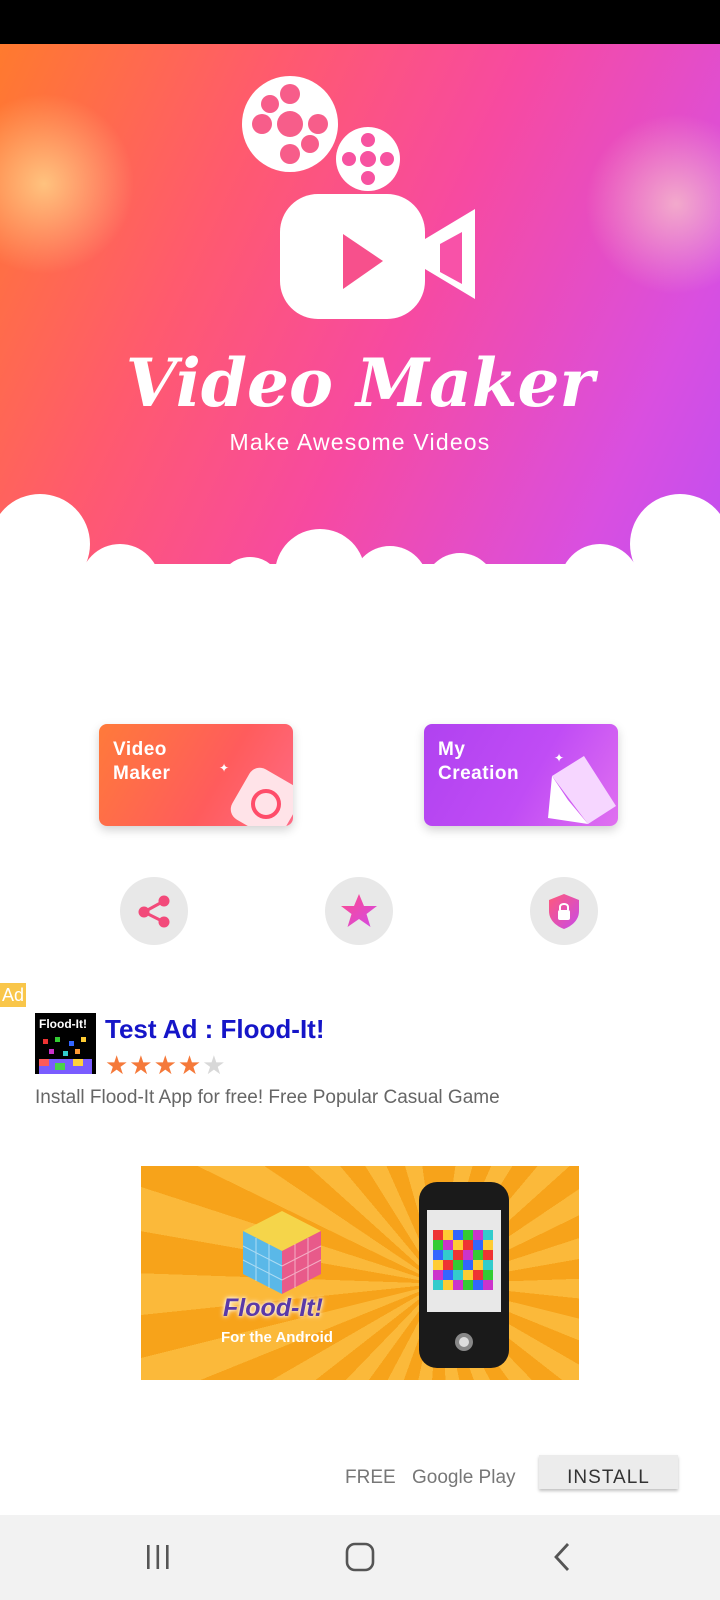  I want to click on pencil-icon: ✦, so click(582, 787).